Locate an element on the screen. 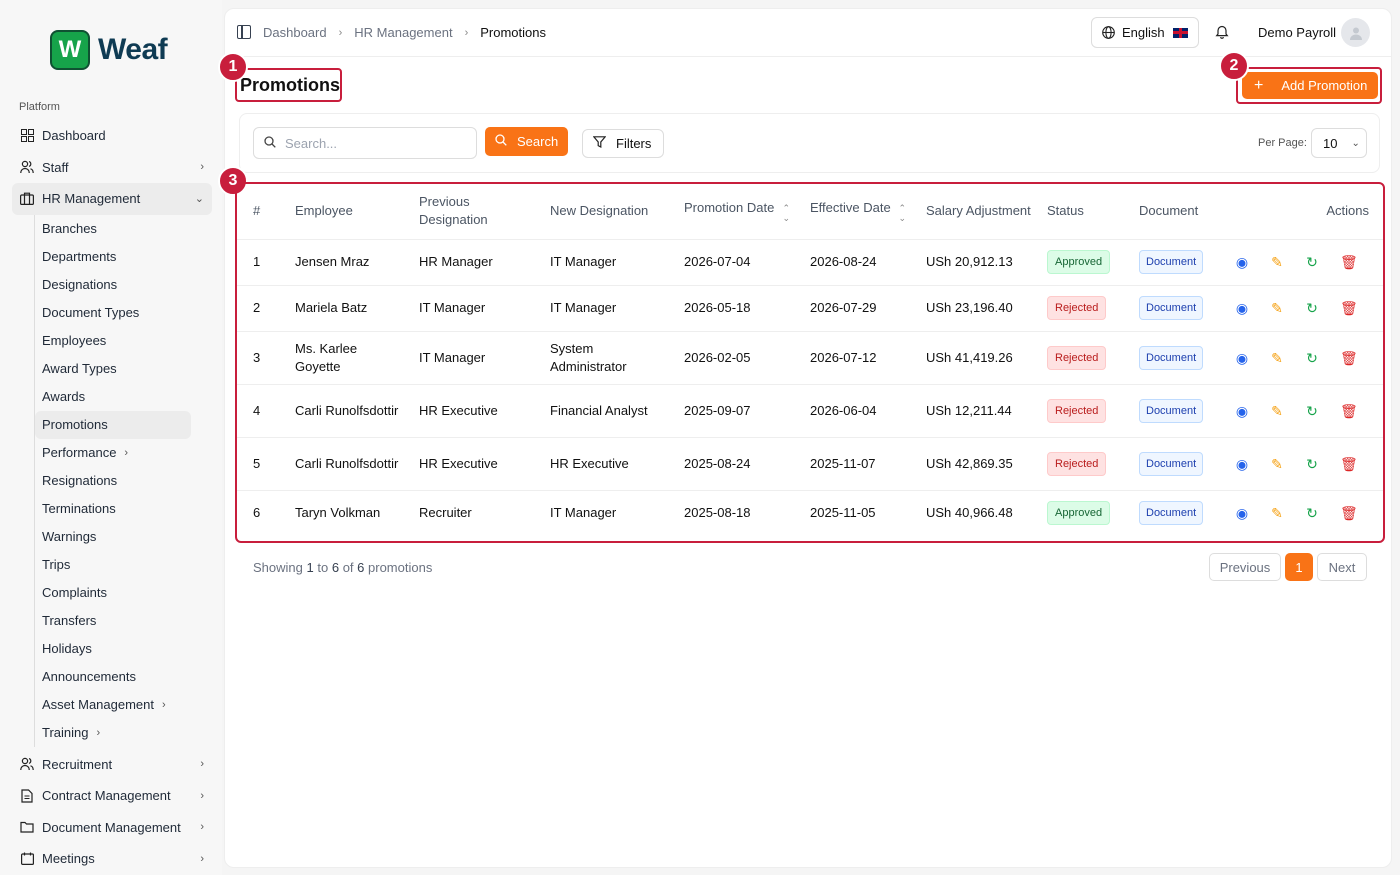 This screenshot has width=1400, height=875. cell-promotion-date: 2025-09-07 is located at coordinates (739, 411).